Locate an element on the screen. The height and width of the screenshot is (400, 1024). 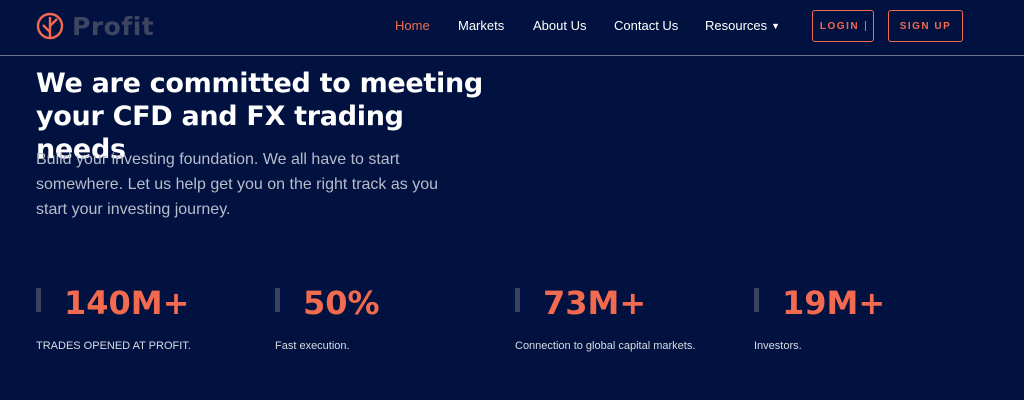
nav-resources-label: Resources is located at coordinates (736, 25).